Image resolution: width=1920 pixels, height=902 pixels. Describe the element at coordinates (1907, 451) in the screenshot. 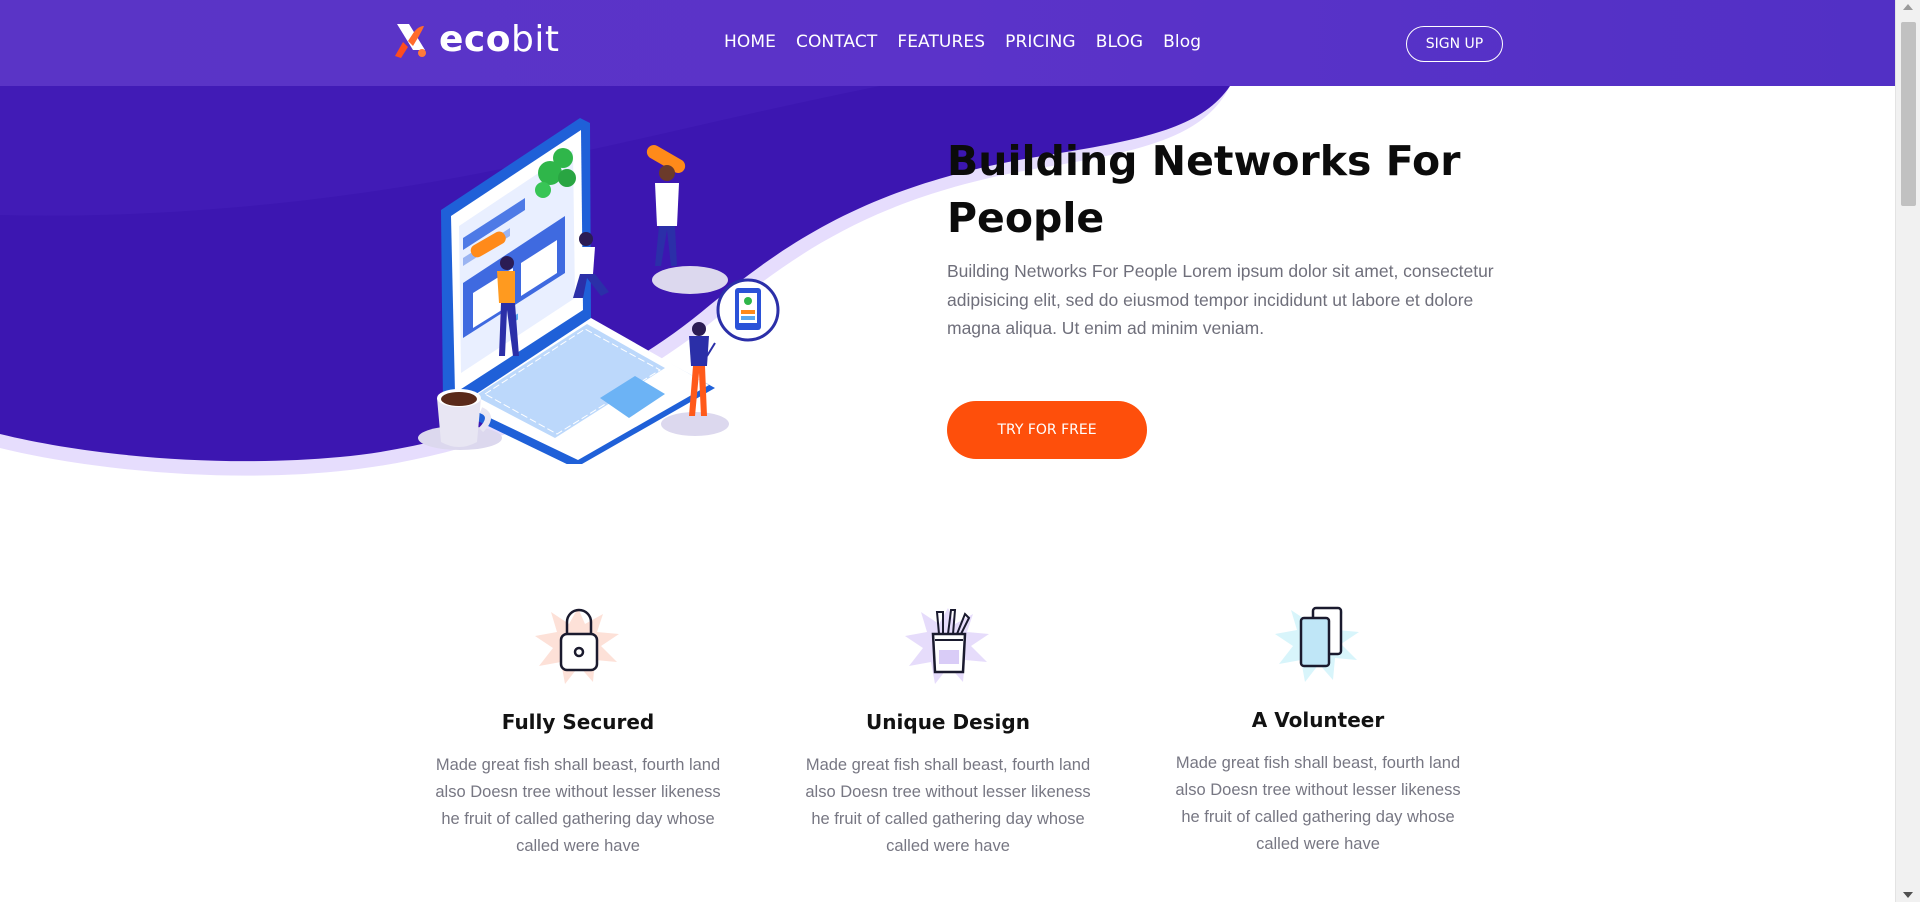

I see `page-scrollbar` at that location.